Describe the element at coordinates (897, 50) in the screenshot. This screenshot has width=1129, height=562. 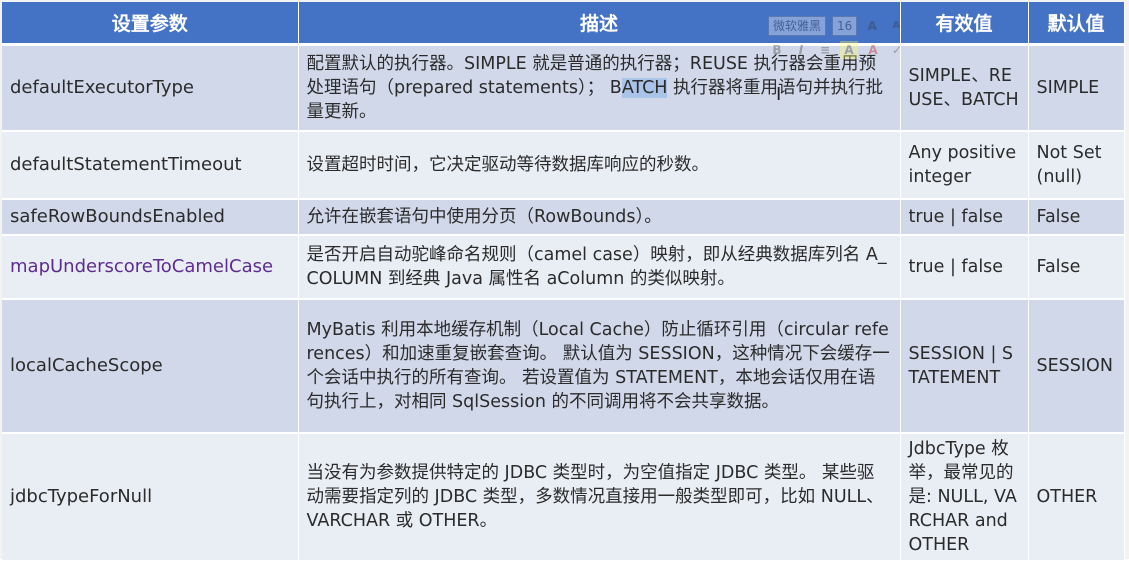
I see `format-painter-icon: ✓` at that location.